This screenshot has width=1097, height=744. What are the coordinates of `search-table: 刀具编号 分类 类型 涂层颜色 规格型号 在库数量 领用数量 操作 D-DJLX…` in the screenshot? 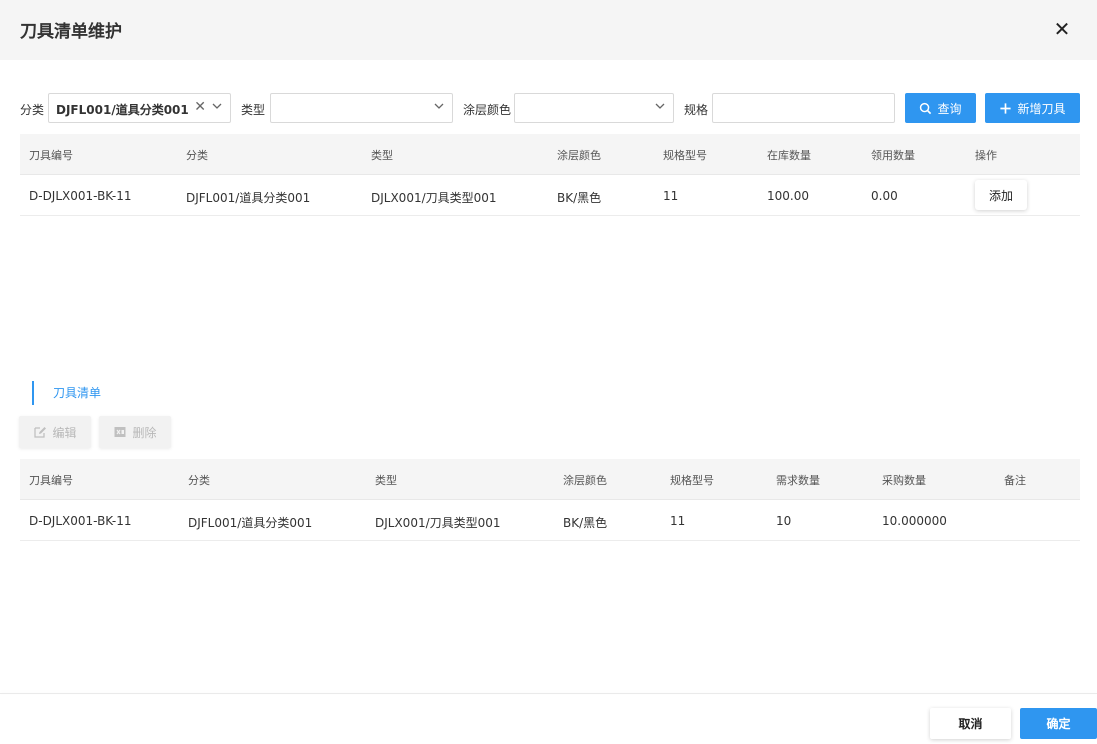 It's located at (550, 175).